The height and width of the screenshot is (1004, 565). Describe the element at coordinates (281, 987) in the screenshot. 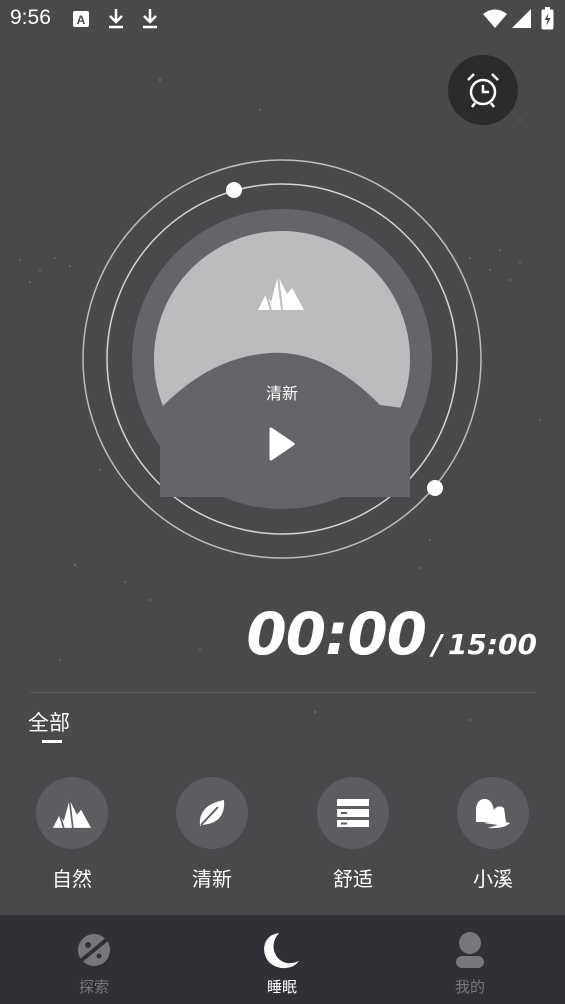

I see `nav-label: 睡眠` at that location.